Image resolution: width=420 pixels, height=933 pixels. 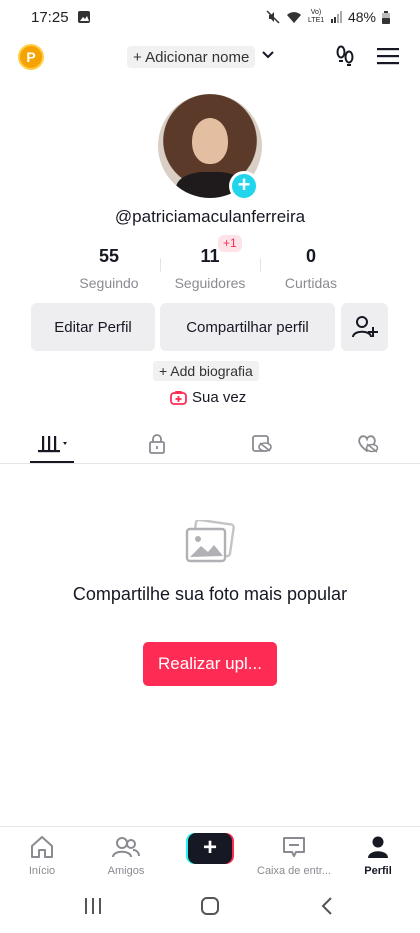 I want to click on add-name-button: + Adicionar nome, so click(x=191, y=57).